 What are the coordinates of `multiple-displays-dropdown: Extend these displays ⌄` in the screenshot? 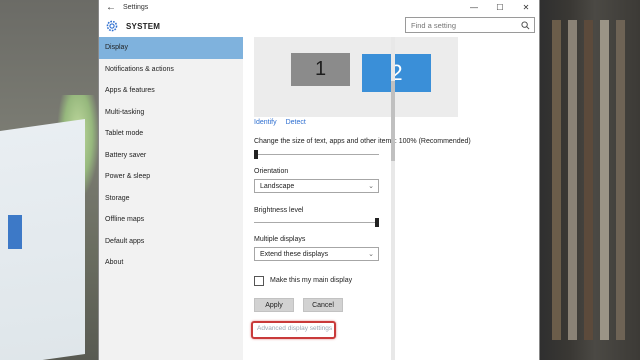 It's located at (316, 254).